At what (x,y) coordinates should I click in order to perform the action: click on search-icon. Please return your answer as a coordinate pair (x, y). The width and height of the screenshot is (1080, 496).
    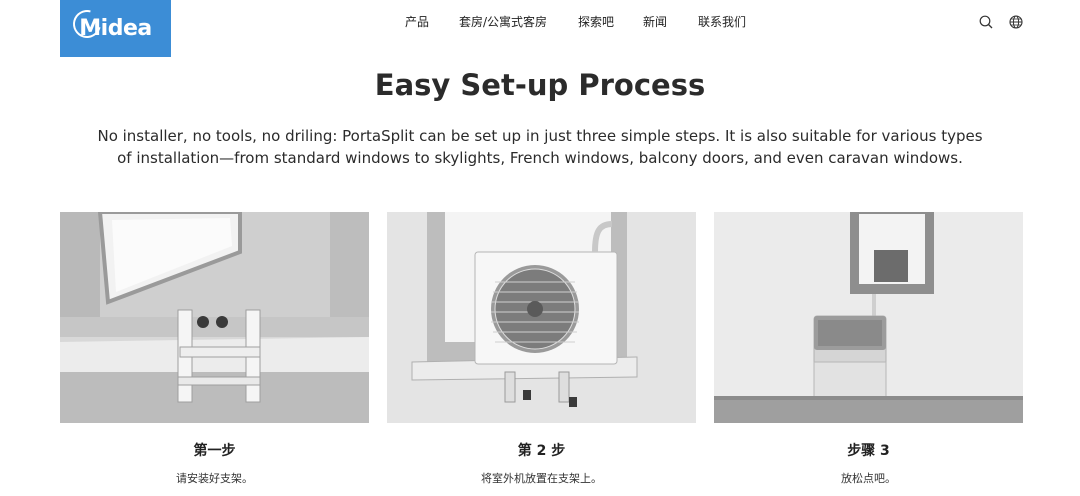
    Looking at the image, I should click on (986, 21).